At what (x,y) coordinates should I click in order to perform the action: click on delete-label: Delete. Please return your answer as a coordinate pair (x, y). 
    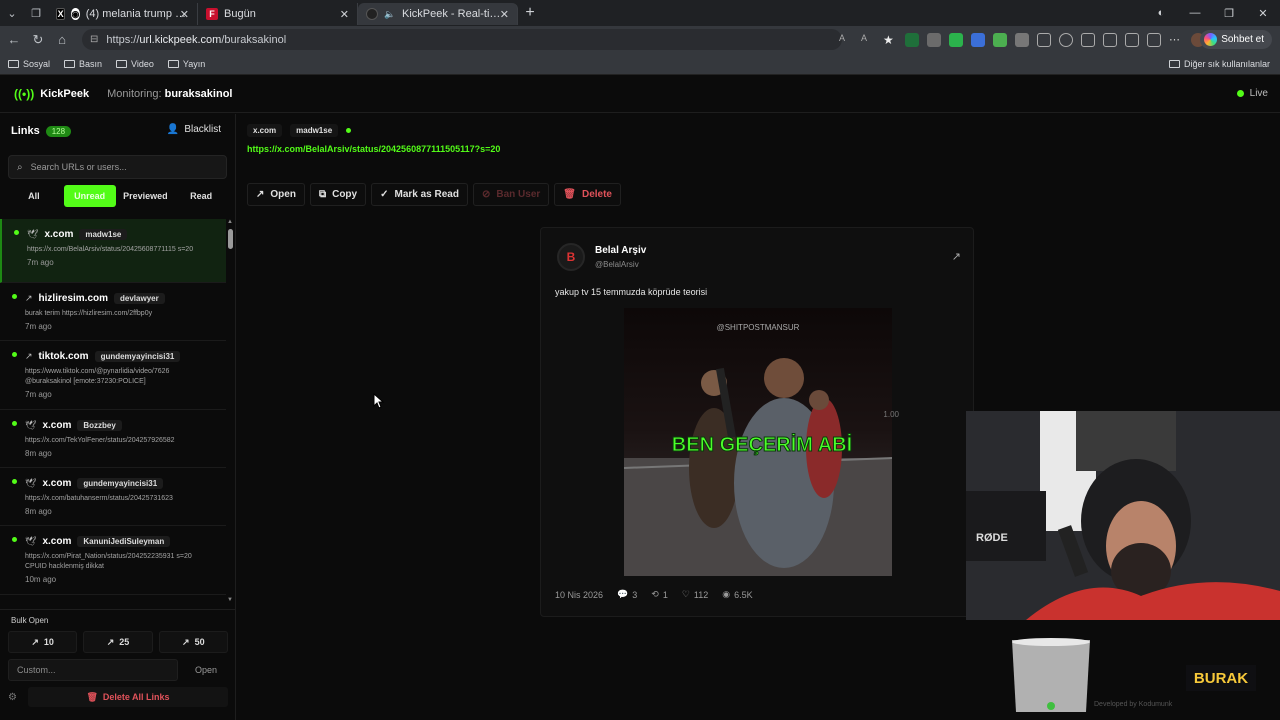
    Looking at the image, I should click on (596, 194).